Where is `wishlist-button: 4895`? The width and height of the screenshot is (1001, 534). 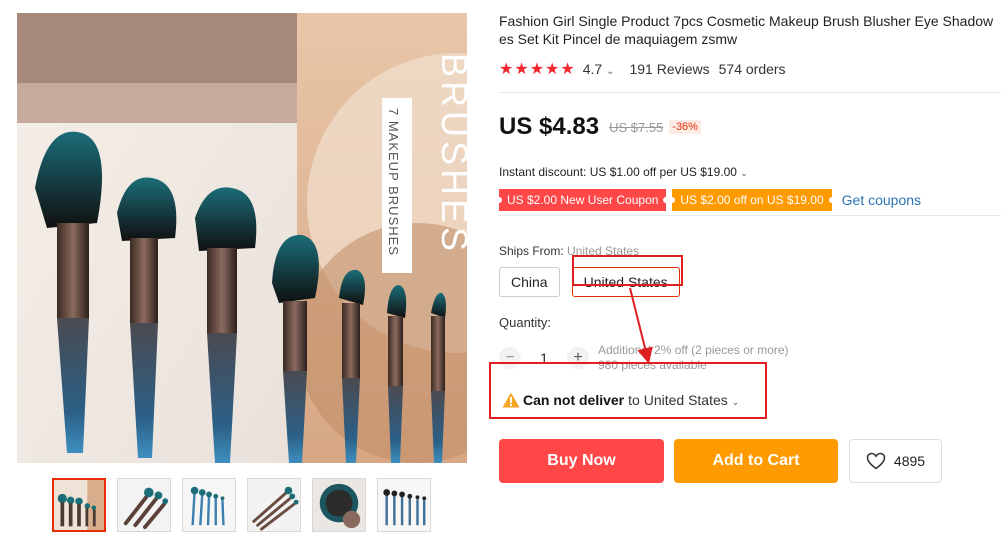 wishlist-button: 4895 is located at coordinates (895, 461).